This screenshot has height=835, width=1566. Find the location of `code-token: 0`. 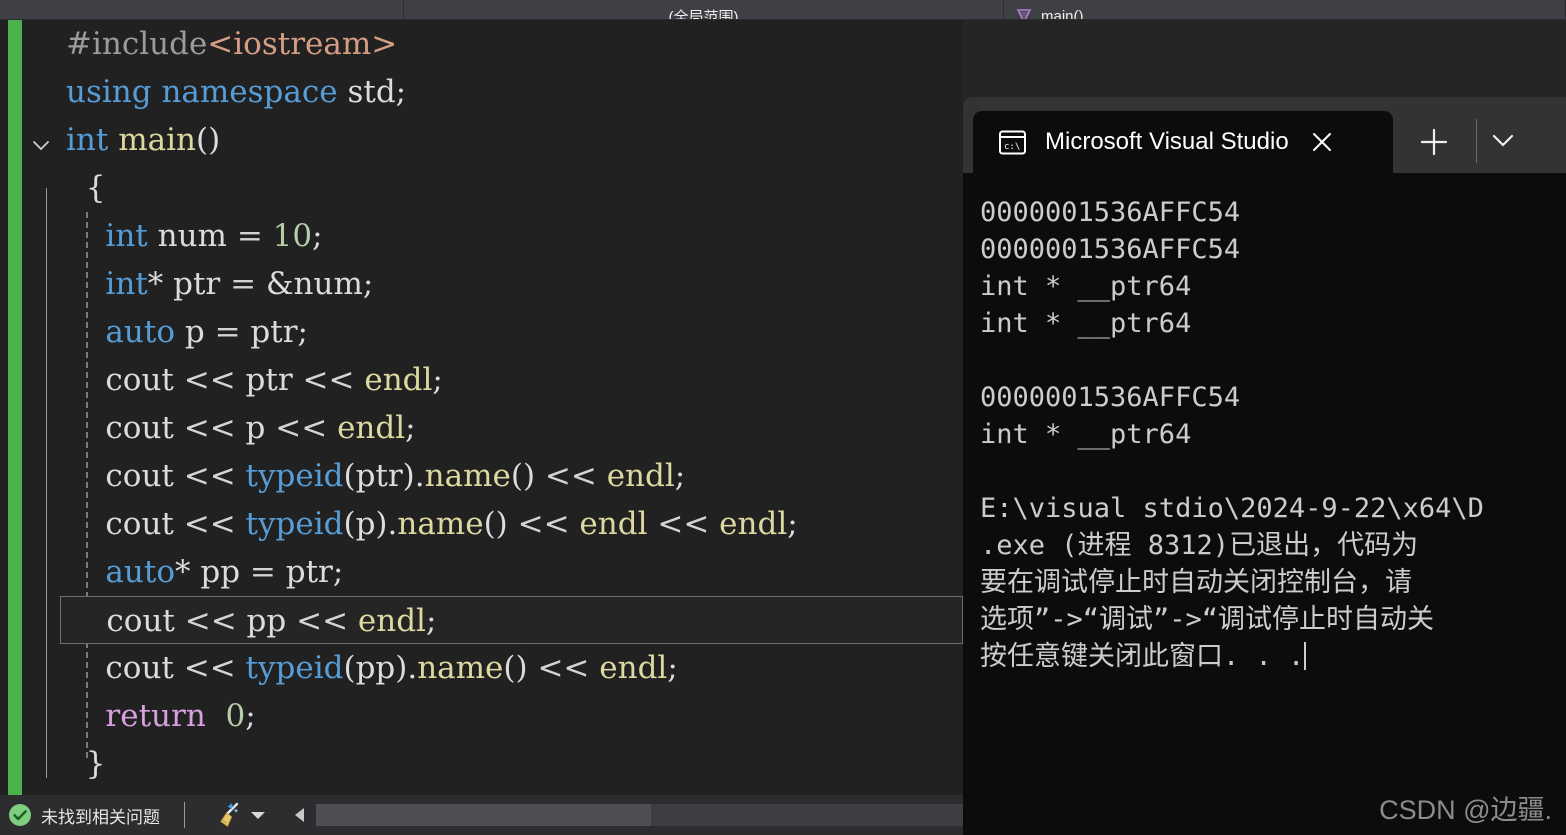

code-token: 0 is located at coordinates (235, 716).